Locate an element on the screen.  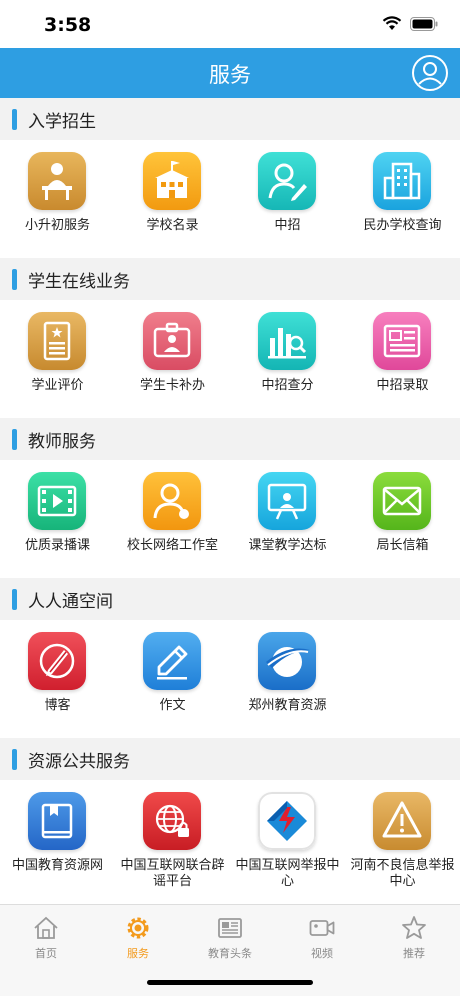
tab-label: 推荐 is located at coordinates (414, 953).